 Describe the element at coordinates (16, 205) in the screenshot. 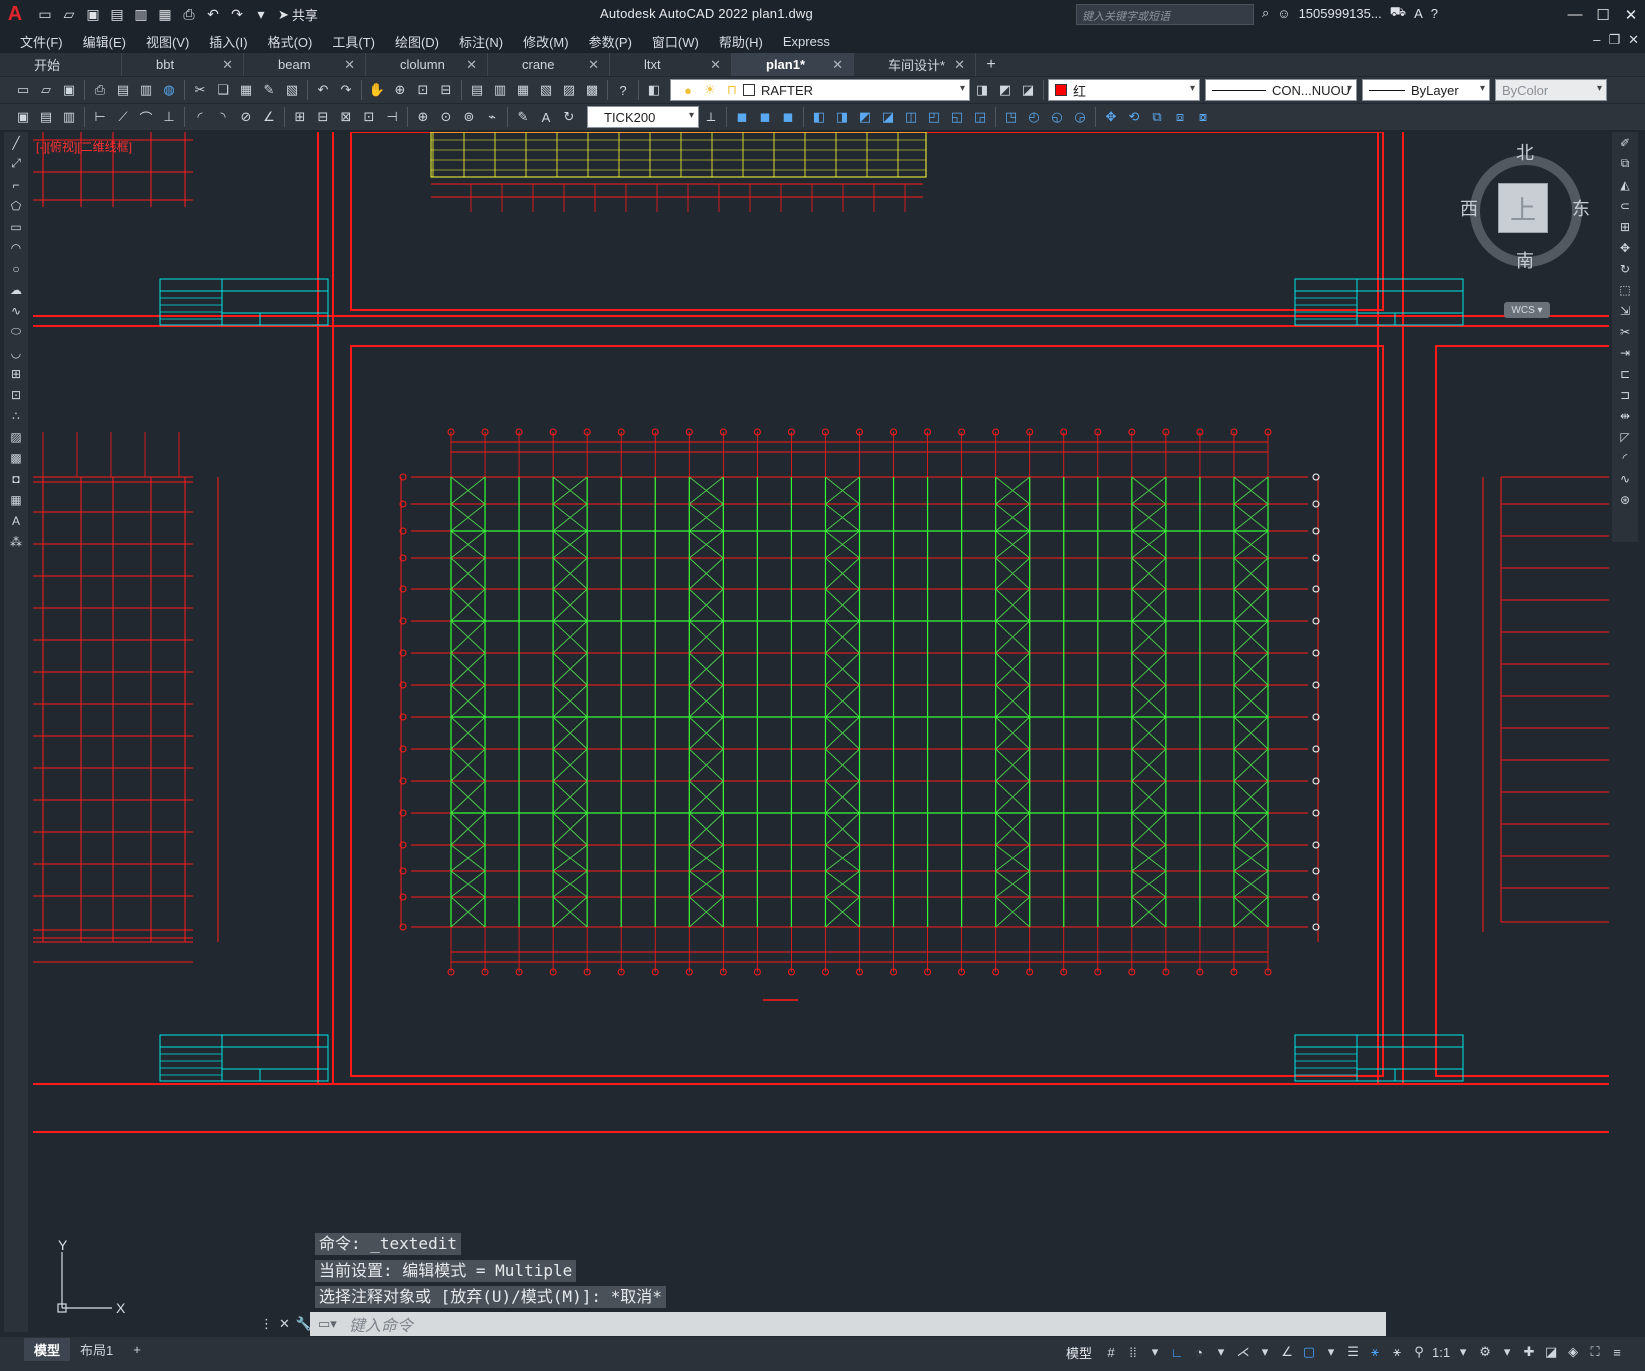

I see `polygon-icon: ⬠` at that location.